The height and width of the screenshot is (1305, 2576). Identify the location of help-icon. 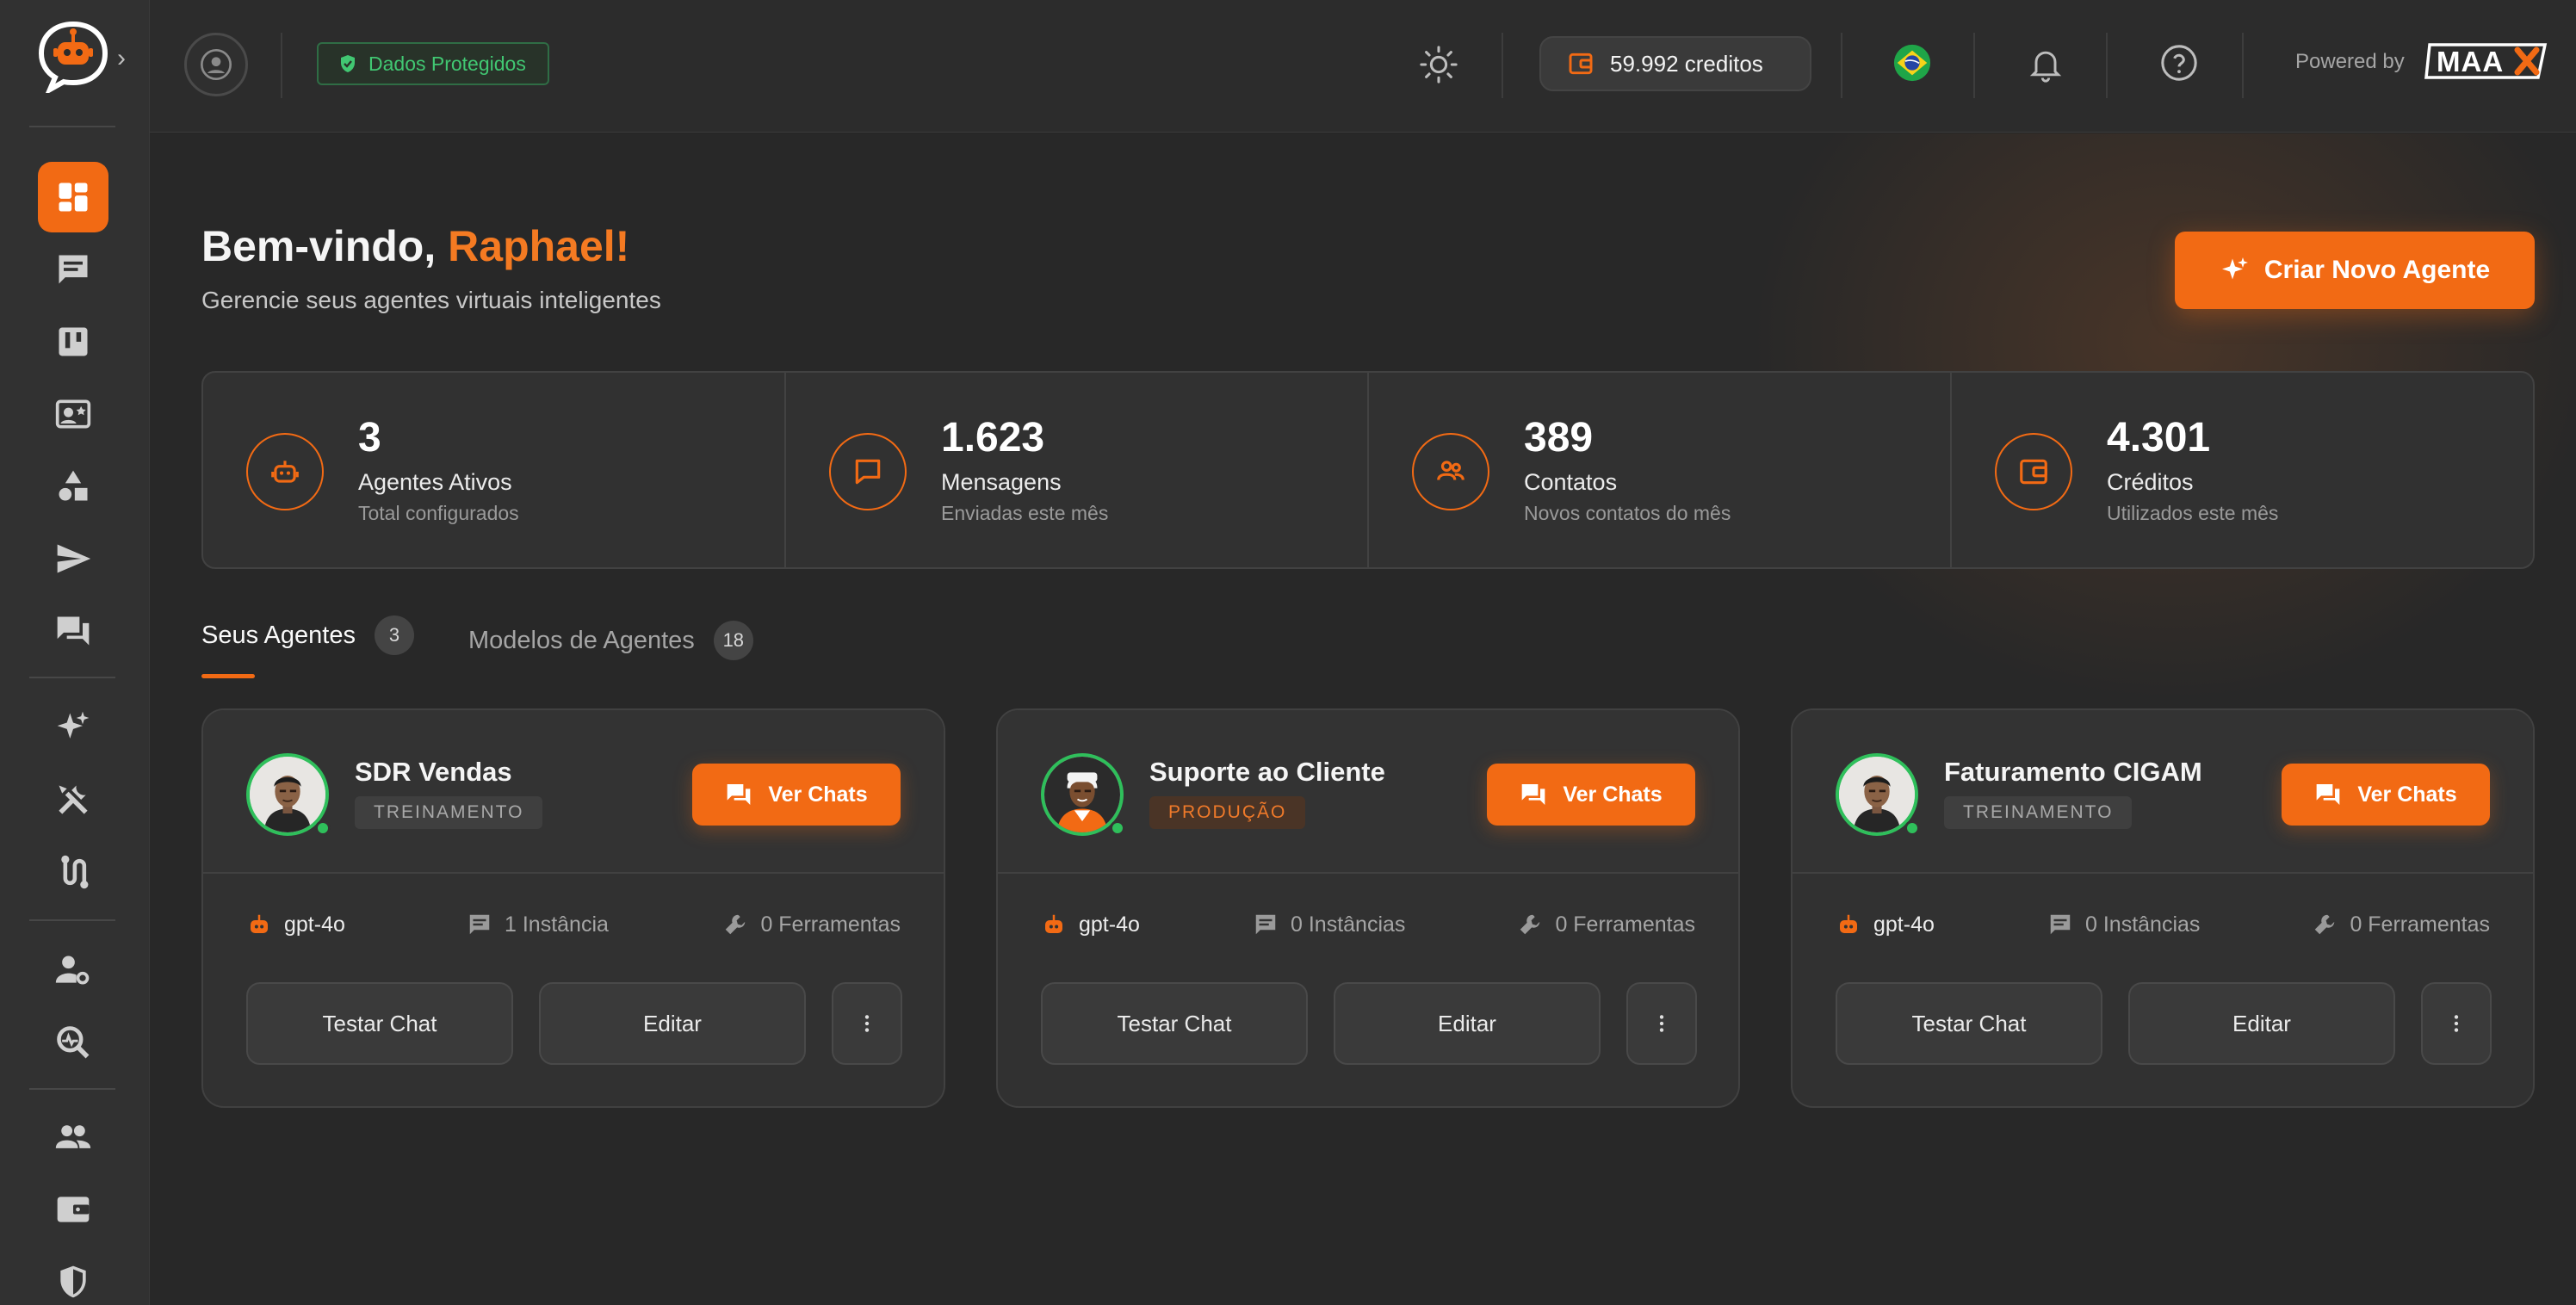
(2179, 63).